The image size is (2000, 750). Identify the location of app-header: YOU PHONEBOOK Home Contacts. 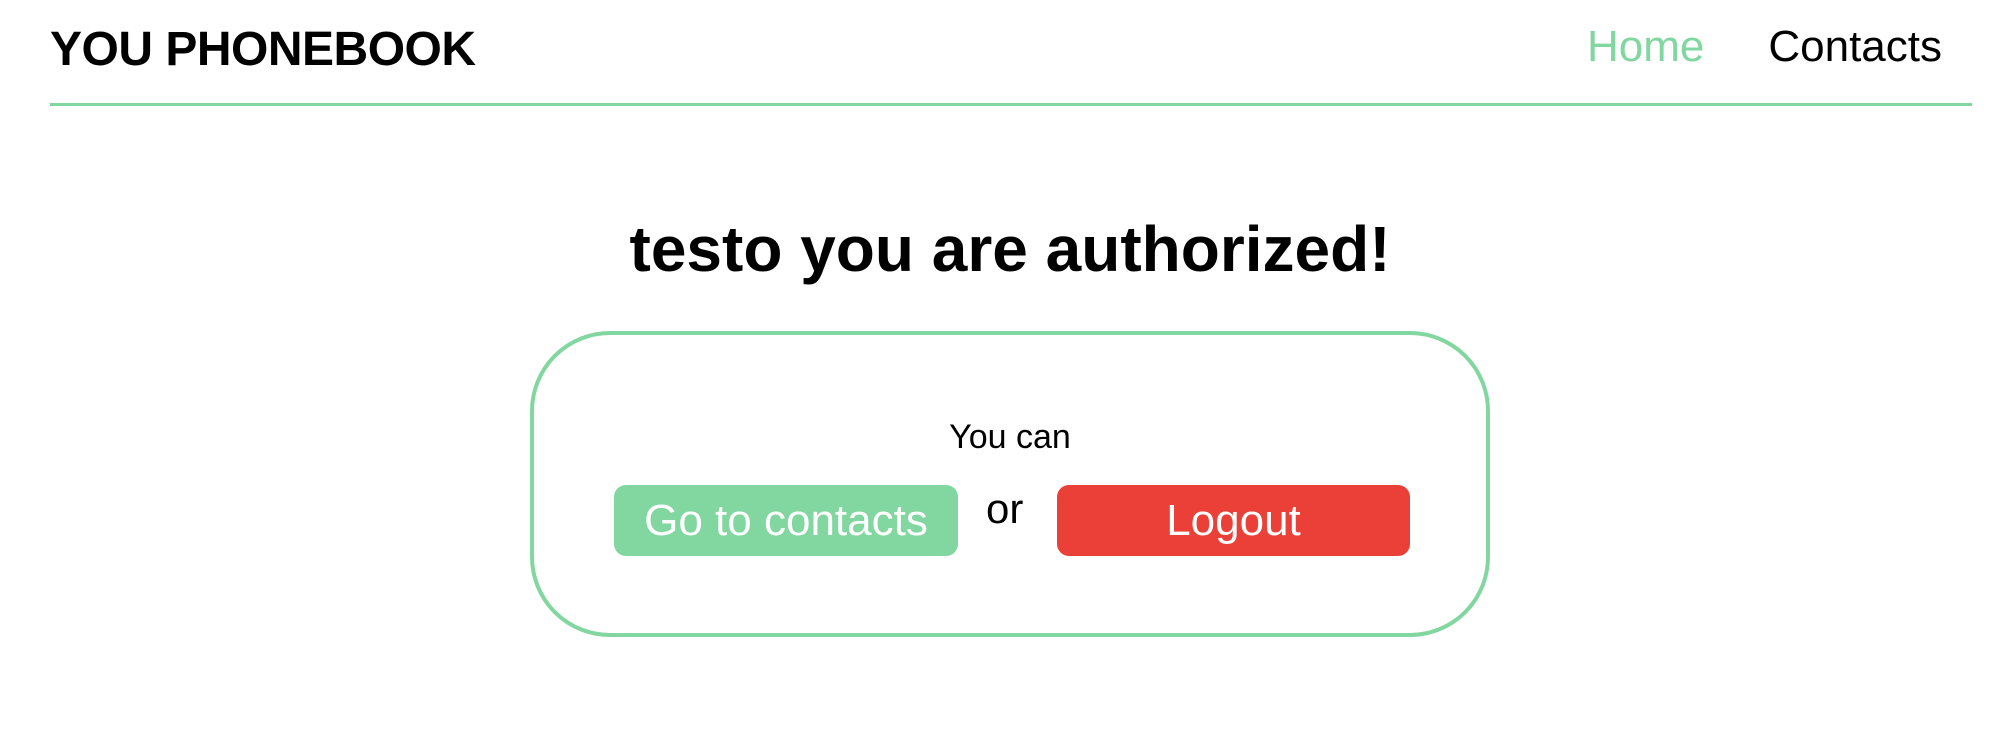
(1011, 53).